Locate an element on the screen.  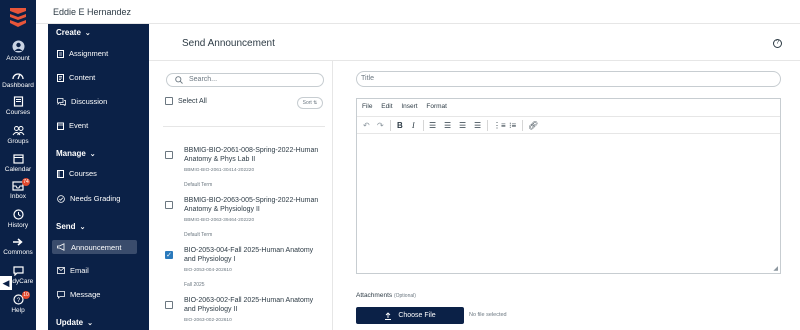
select-all-label: Select All is located at coordinates (192, 101).